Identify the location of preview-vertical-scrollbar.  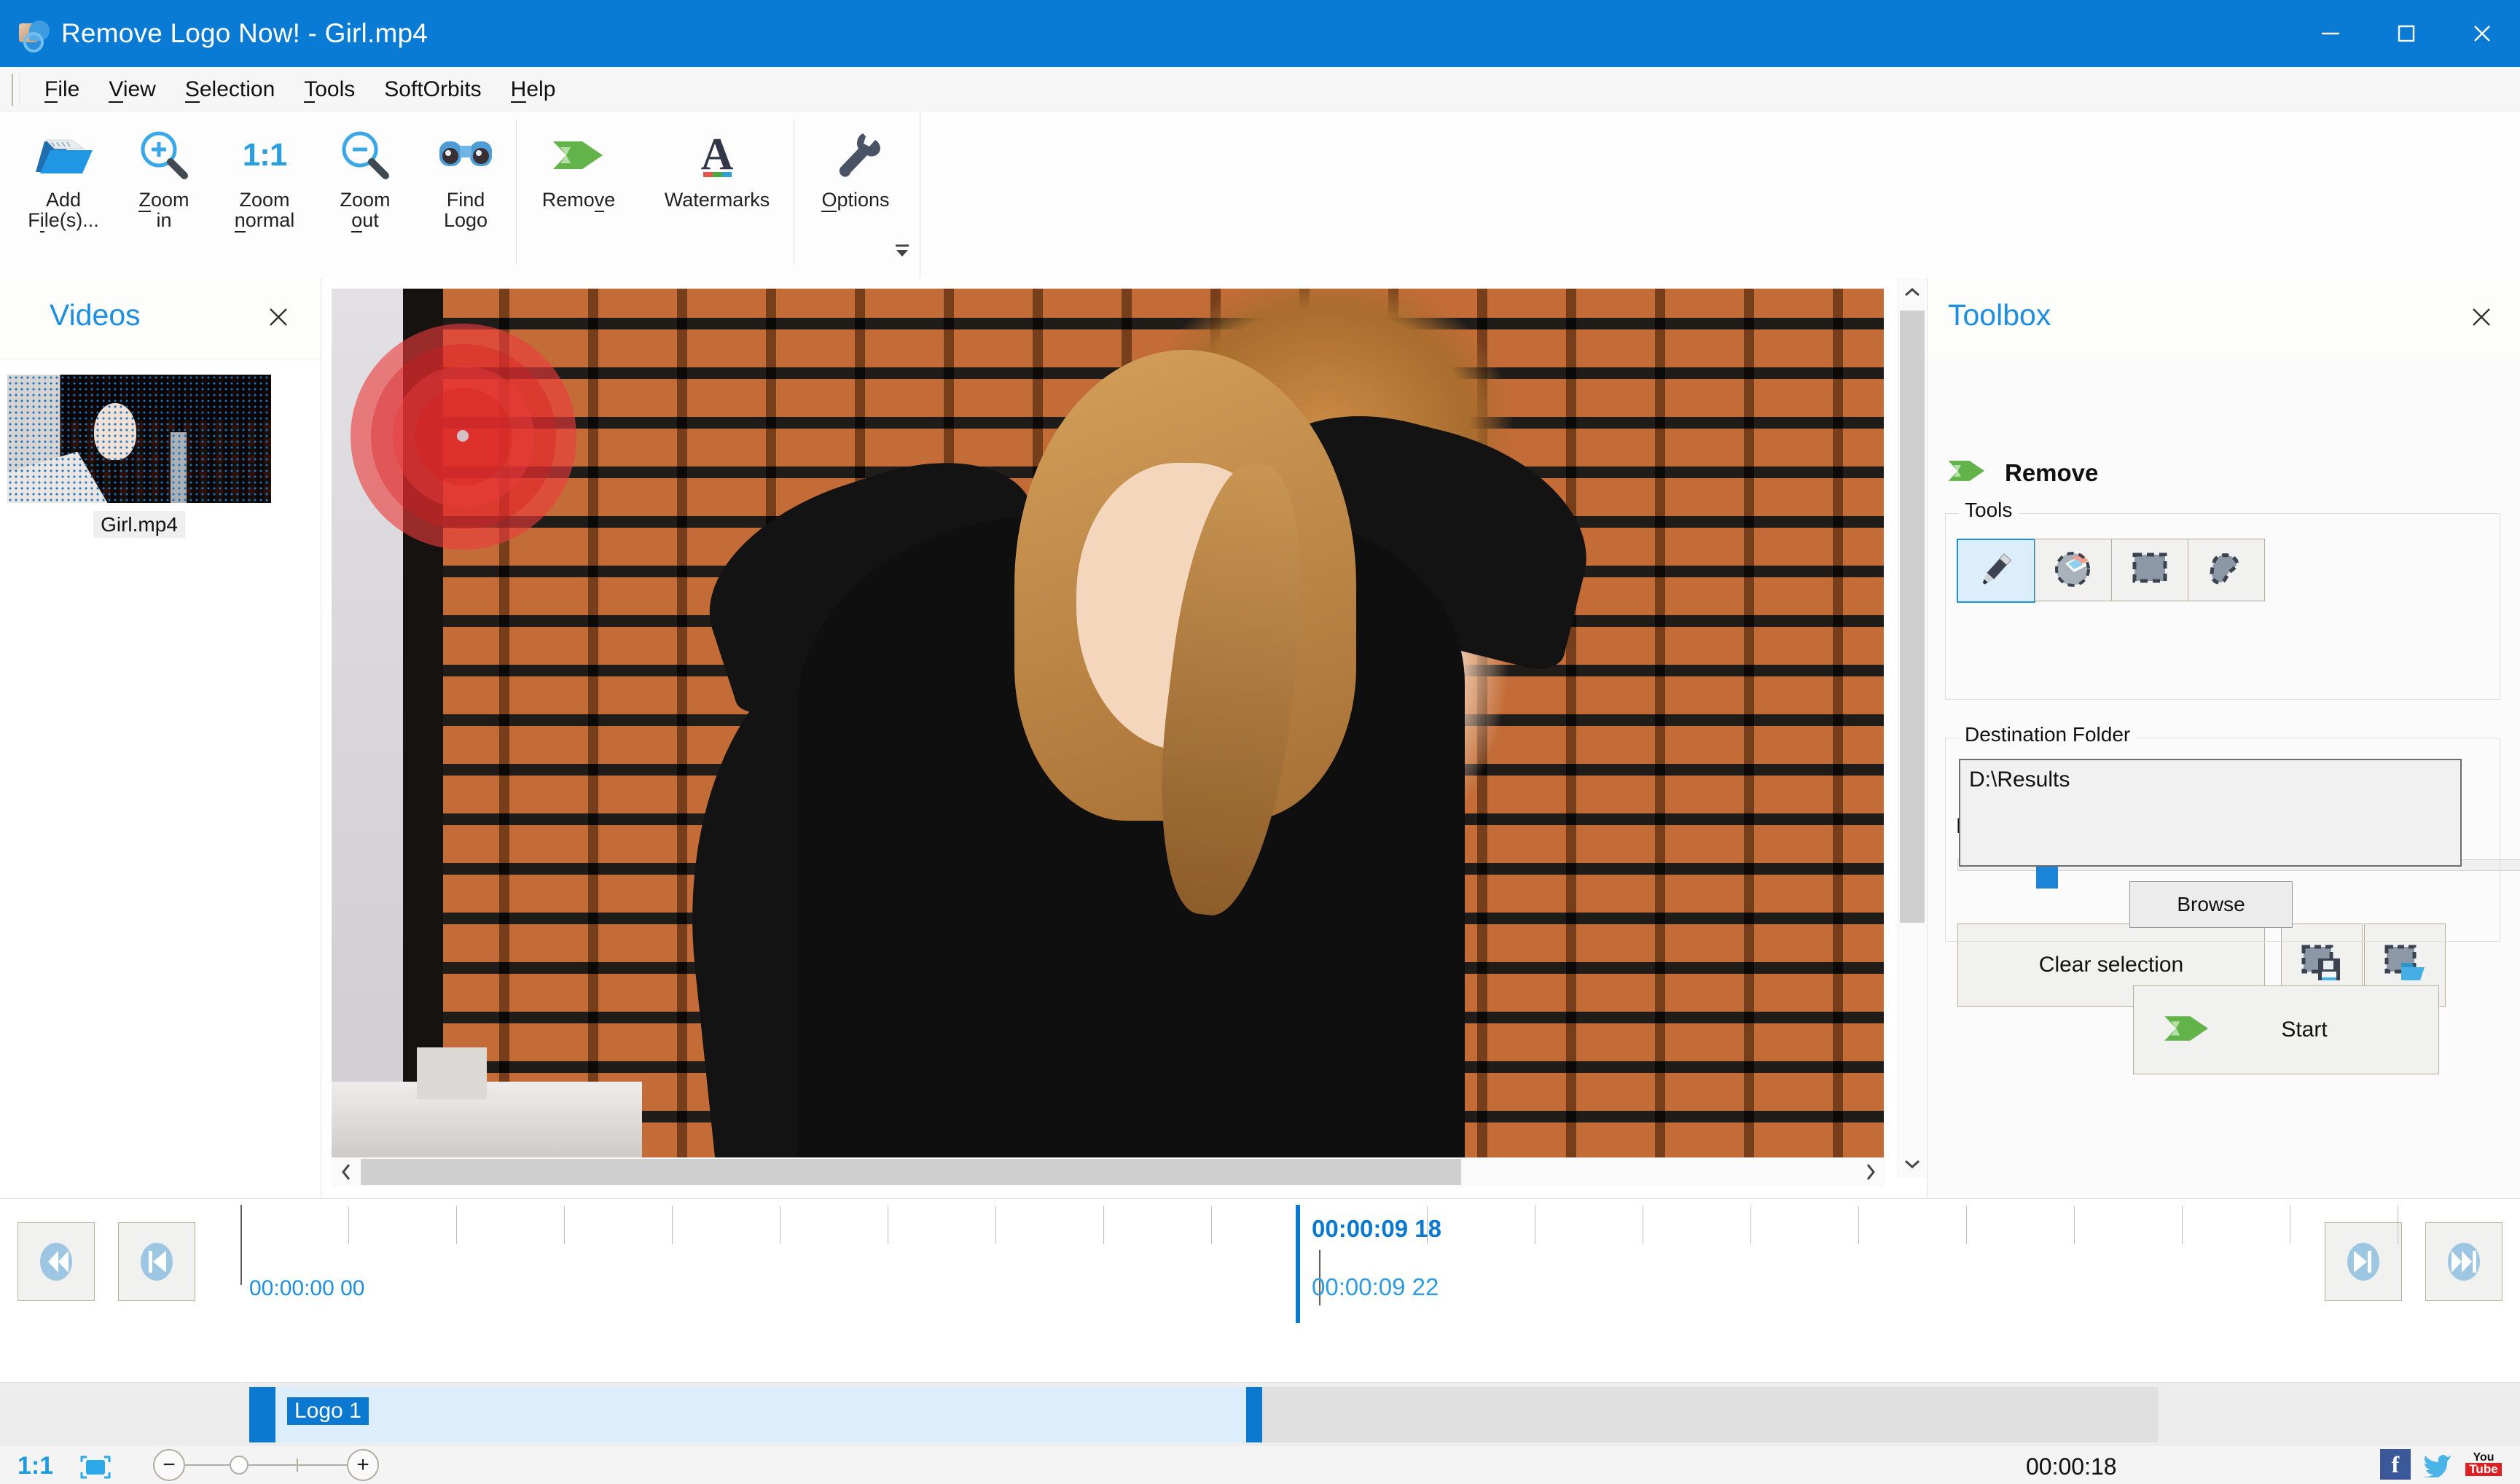
(1912, 728).